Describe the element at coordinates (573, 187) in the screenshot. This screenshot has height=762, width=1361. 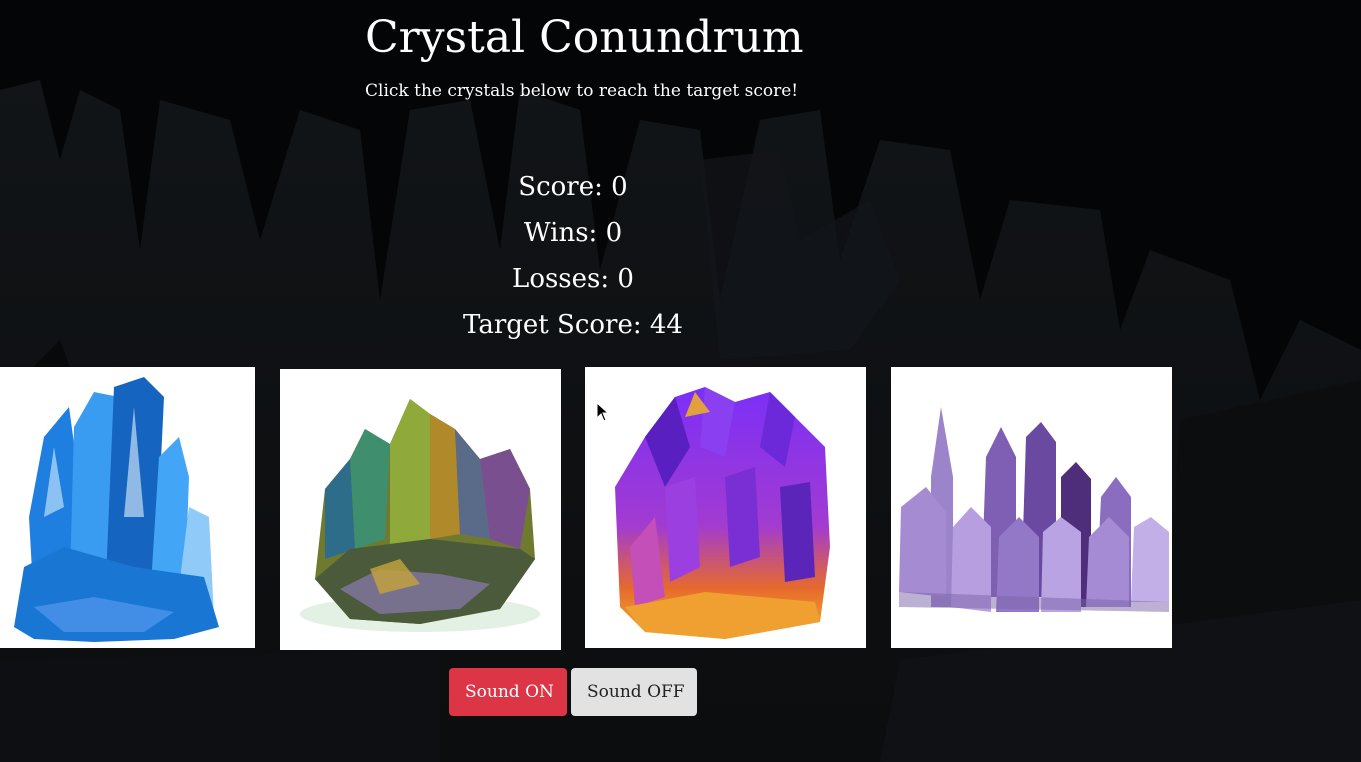
I see `score-display: Score: 0` at that location.